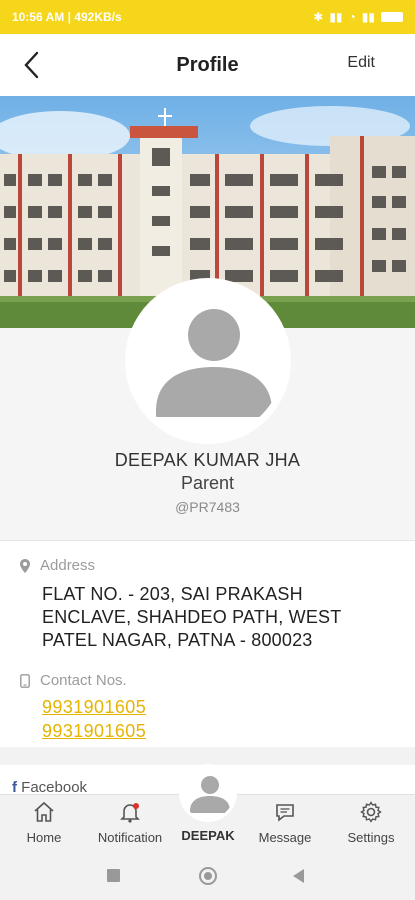  Describe the element at coordinates (371, 837) in the screenshot. I see `nav-settings-label: Settings` at that location.